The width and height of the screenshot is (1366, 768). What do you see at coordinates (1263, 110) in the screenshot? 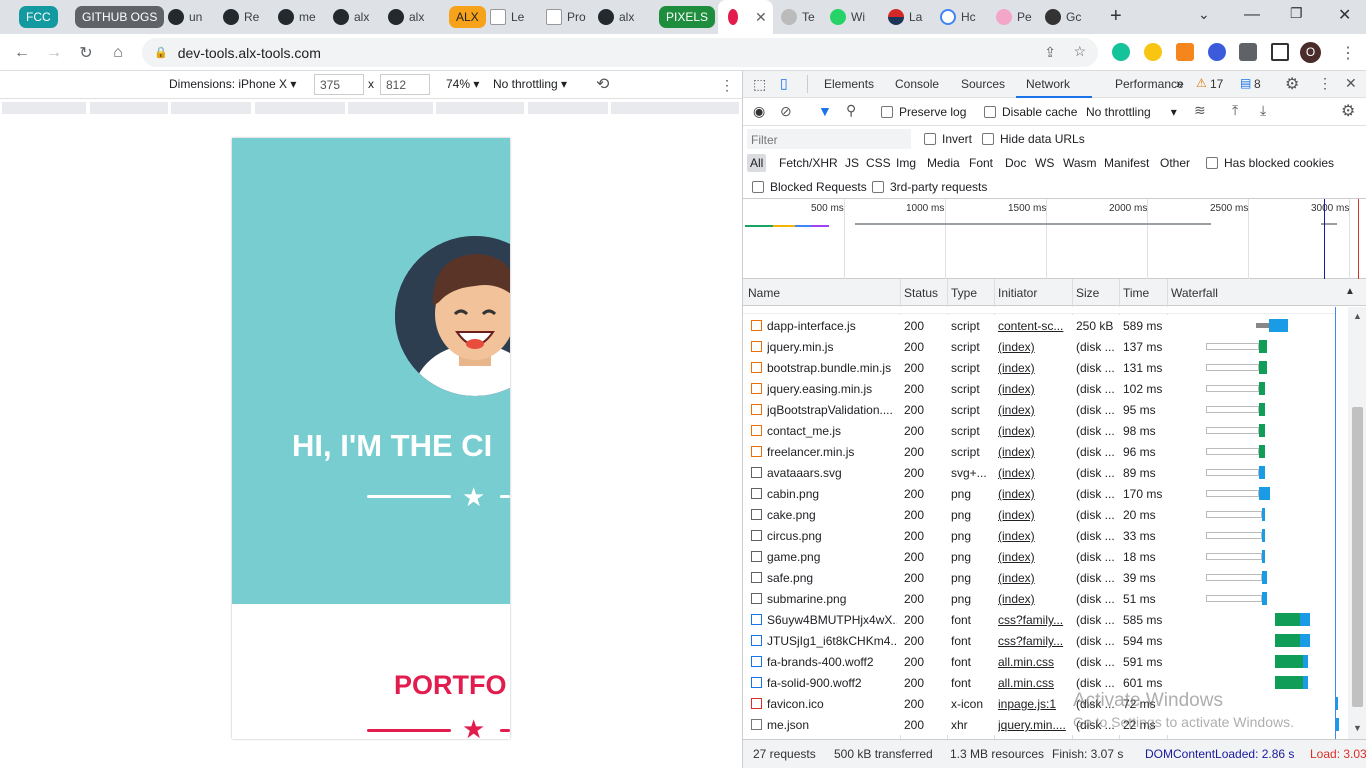
I see `export-har-icon: ⤓` at bounding box center [1263, 110].